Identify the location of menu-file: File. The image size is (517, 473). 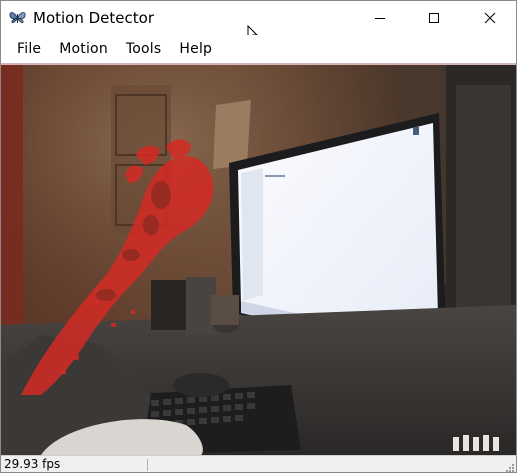
(29, 49).